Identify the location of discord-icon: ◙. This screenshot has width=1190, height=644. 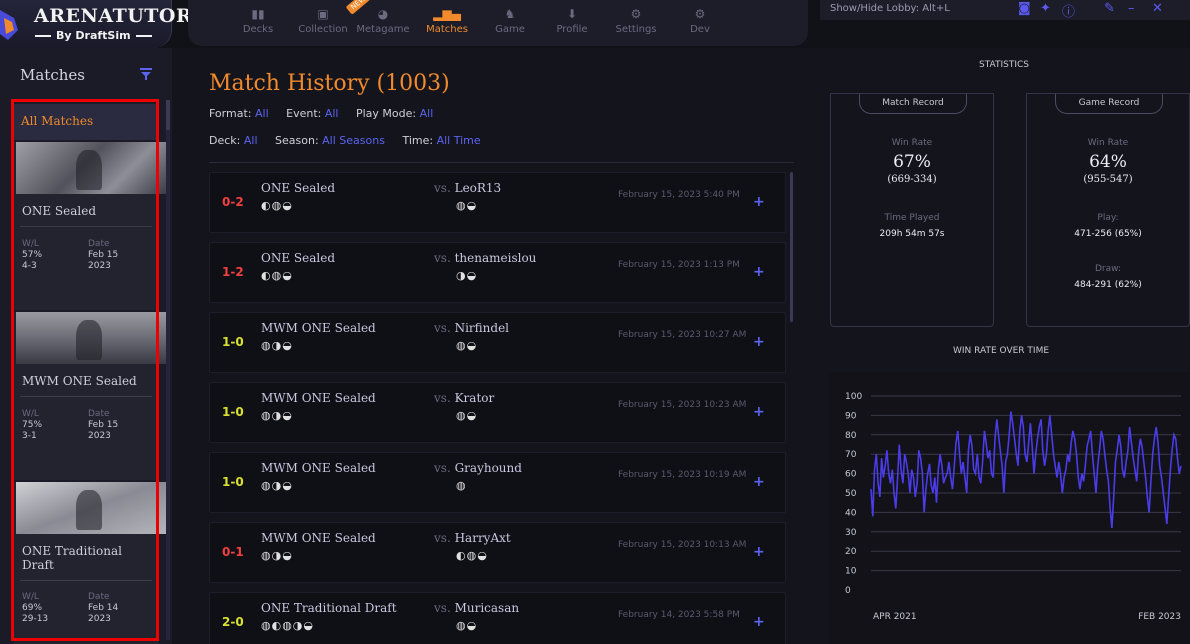
(1024, 8).